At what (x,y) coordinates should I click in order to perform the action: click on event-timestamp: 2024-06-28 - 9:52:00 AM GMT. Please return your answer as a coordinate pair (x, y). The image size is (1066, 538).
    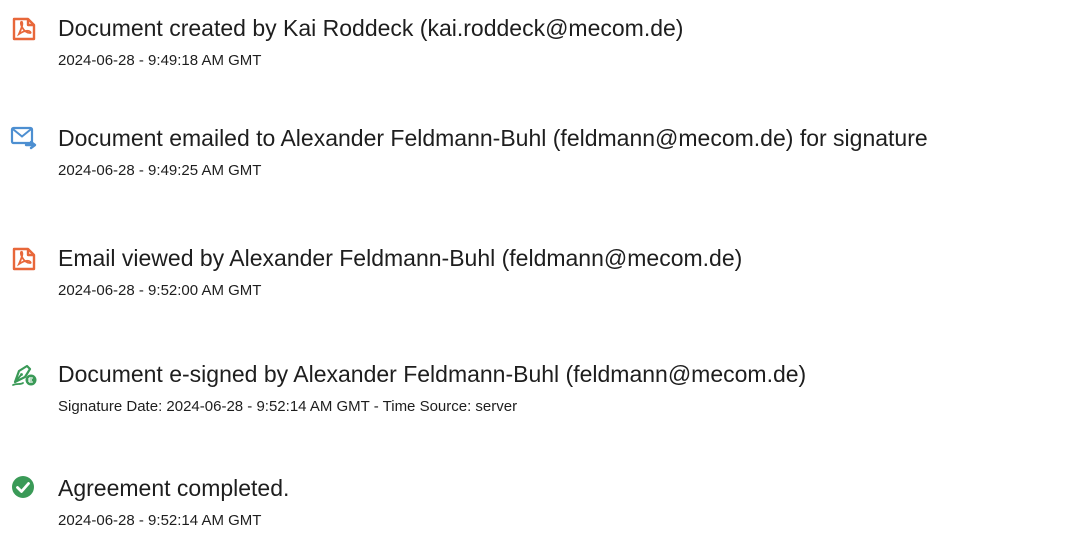
    Looking at the image, I should click on (160, 290).